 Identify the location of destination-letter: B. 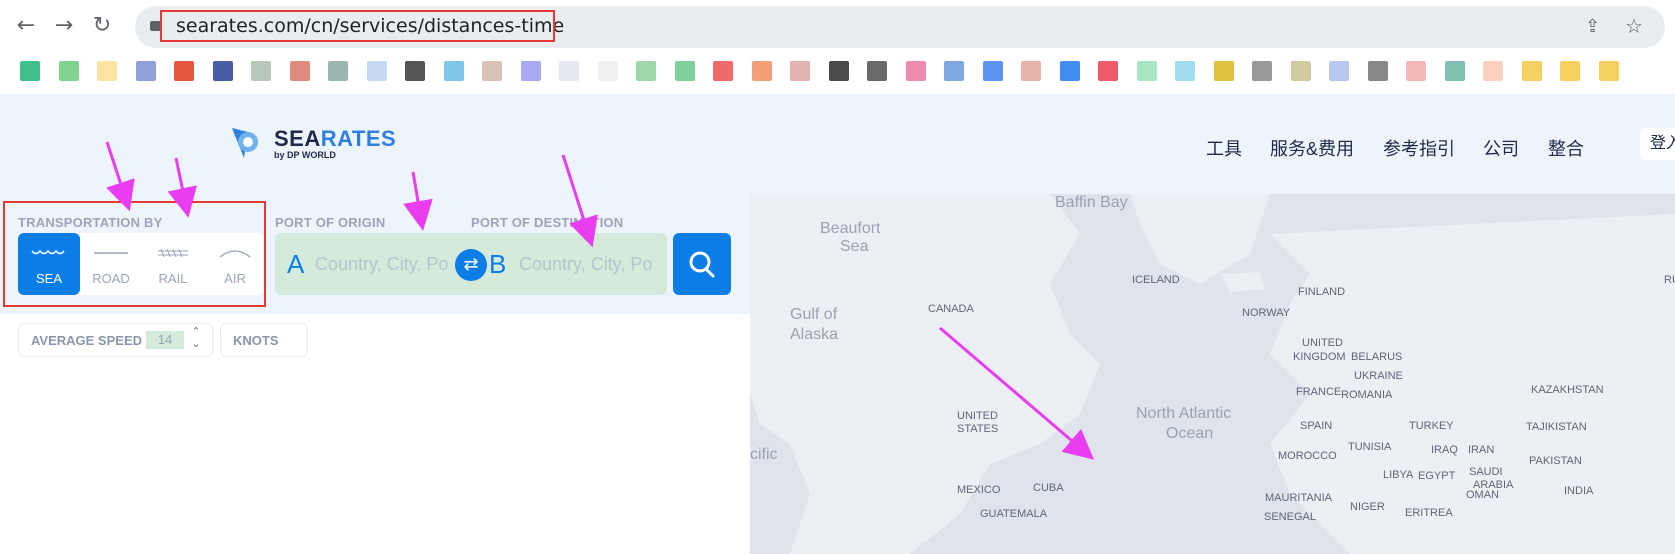
(498, 264).